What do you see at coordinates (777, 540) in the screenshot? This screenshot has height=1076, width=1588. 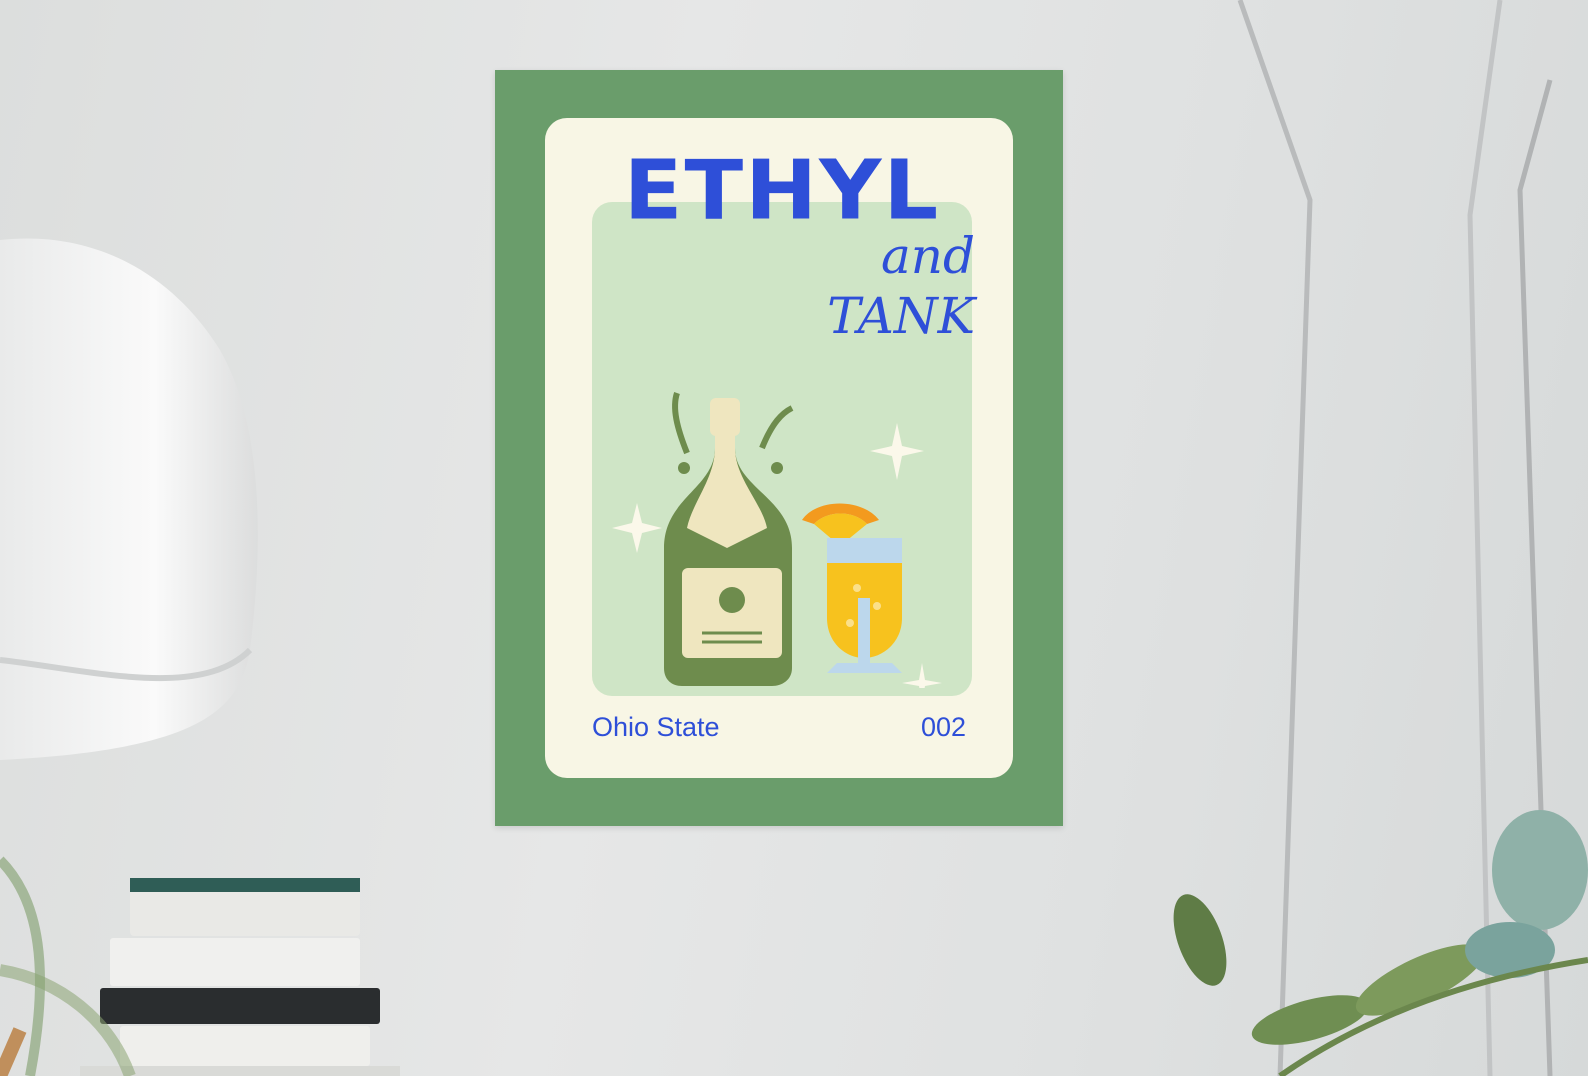 I see `champagne-illustration` at bounding box center [777, 540].